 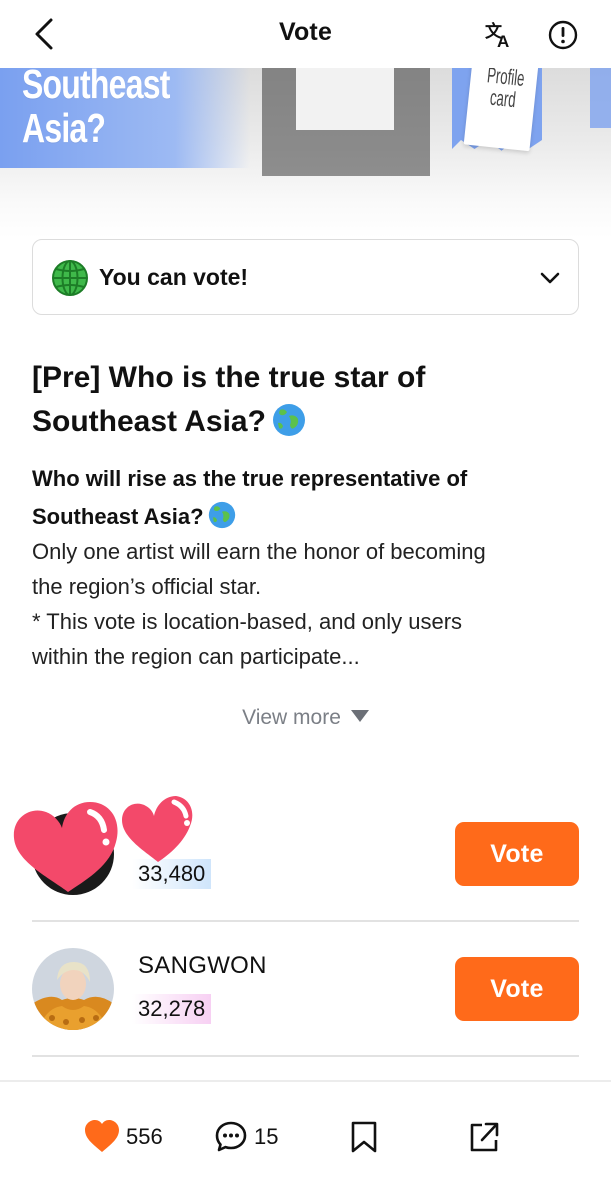 I want to click on view-more-label: View more, so click(x=291, y=717).